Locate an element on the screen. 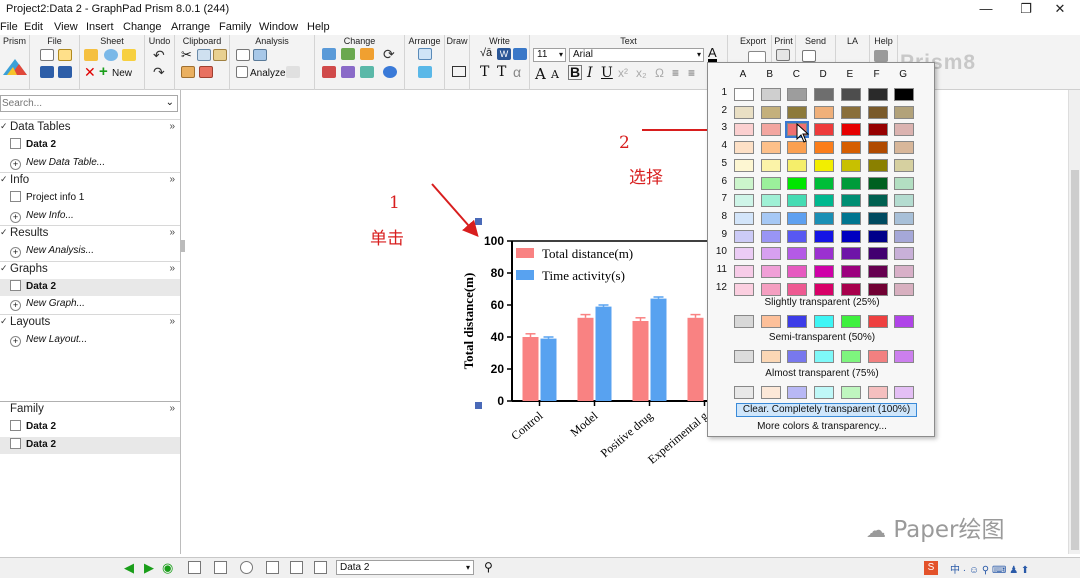 The width and height of the screenshot is (1080, 578). change-format-icon is located at coordinates (367, 54).